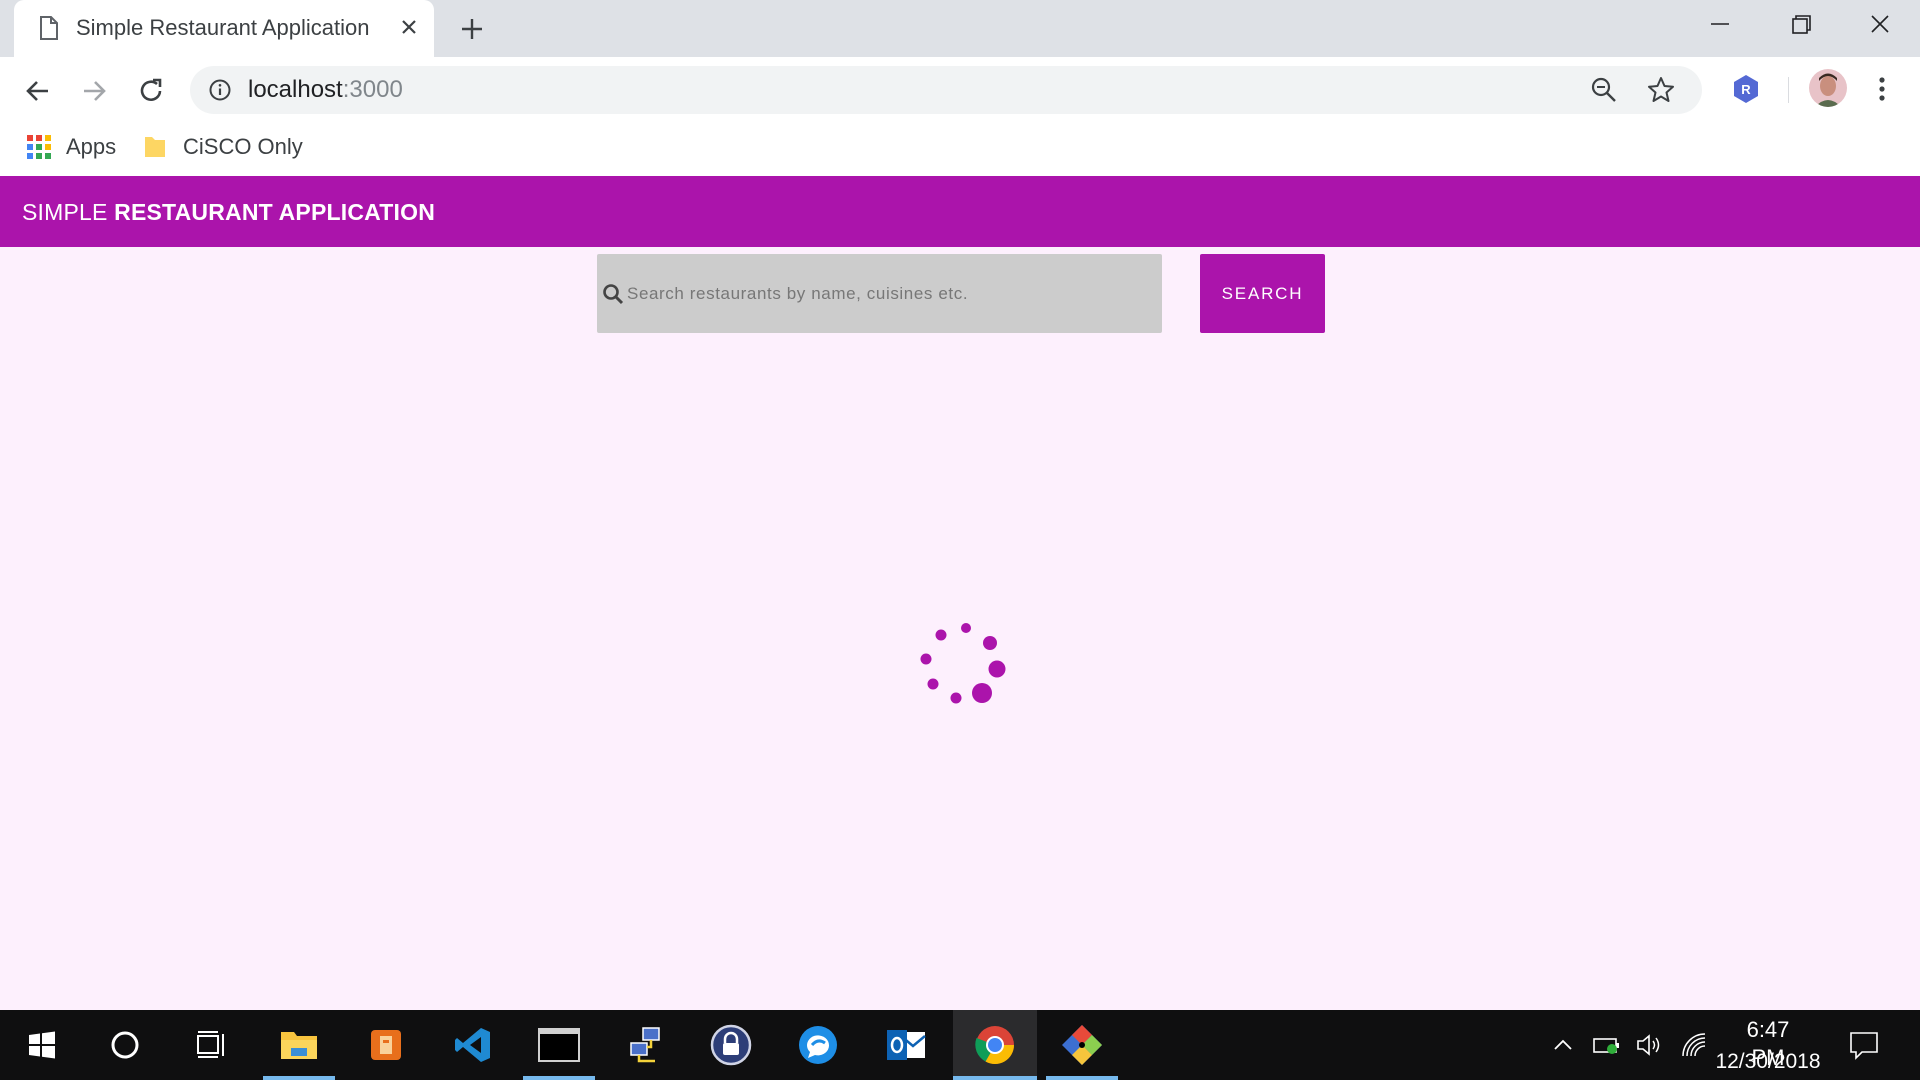  I want to click on close-tab-icon, so click(409, 27).